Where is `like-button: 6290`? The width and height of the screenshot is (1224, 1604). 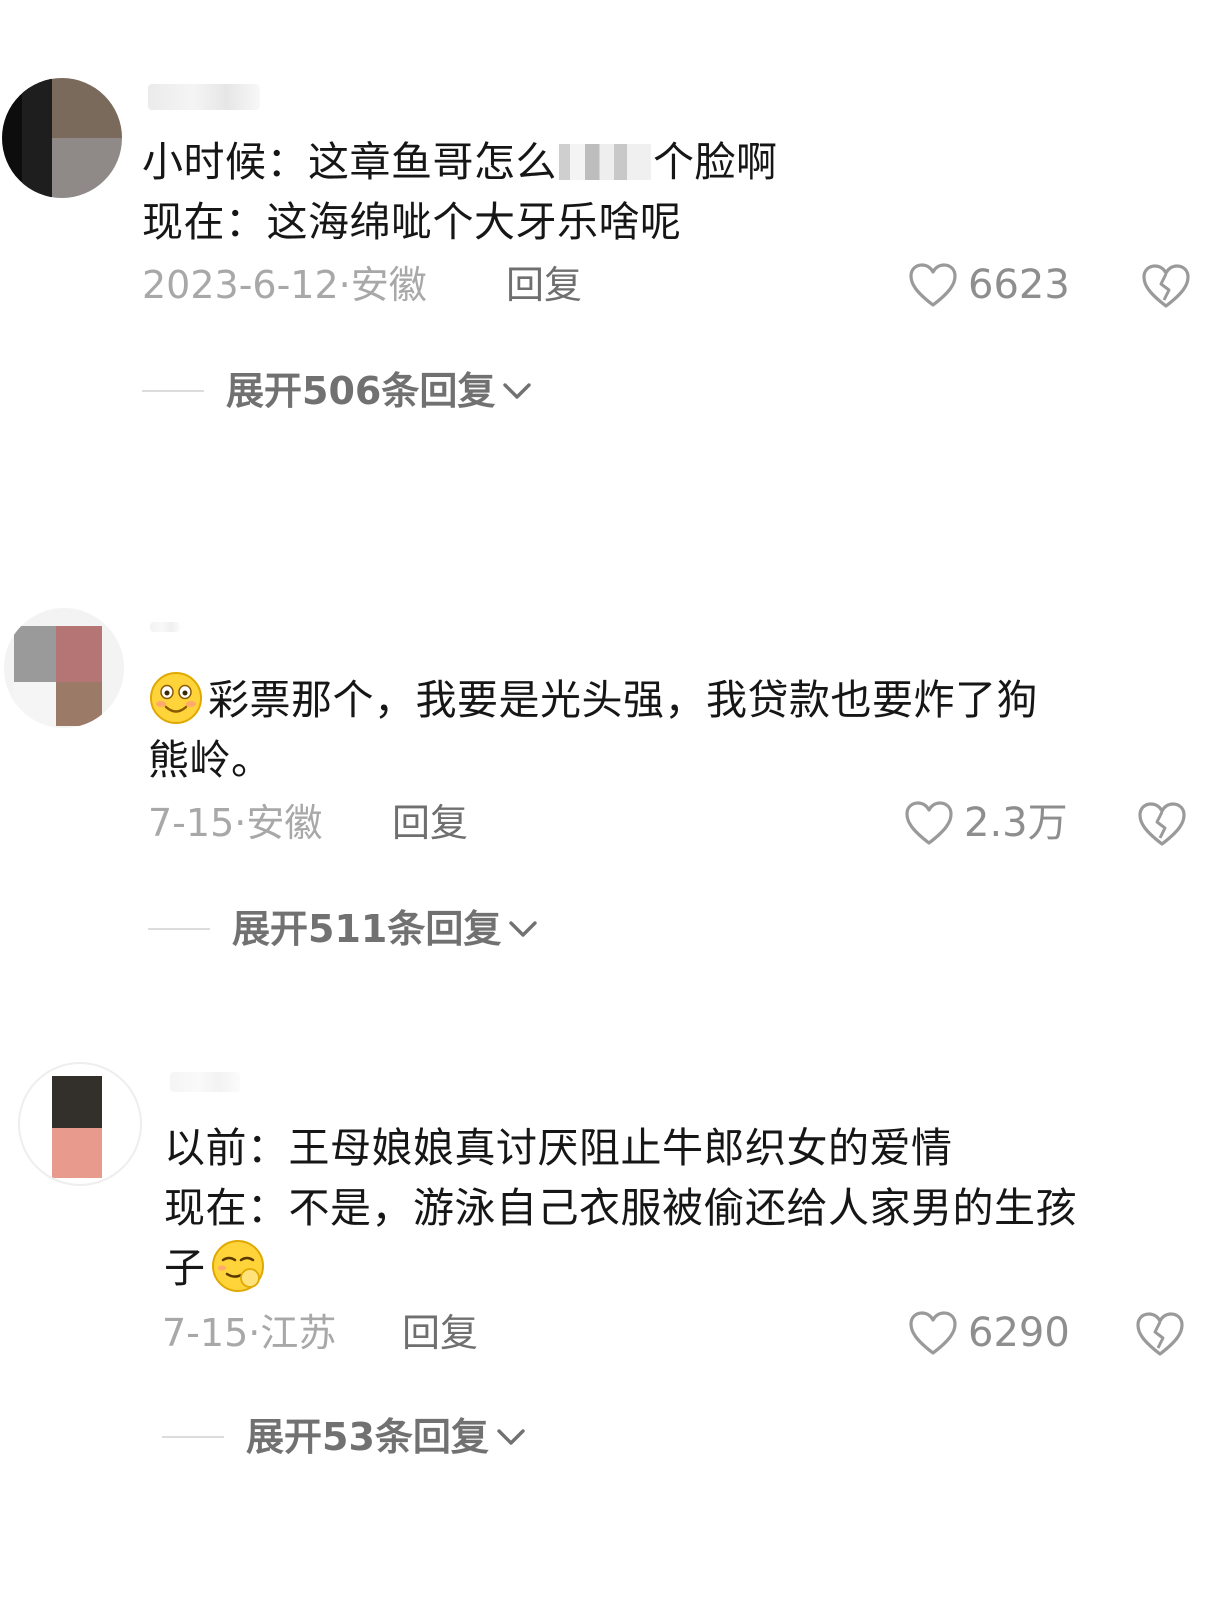 like-button: 6290 is located at coordinates (989, 1333).